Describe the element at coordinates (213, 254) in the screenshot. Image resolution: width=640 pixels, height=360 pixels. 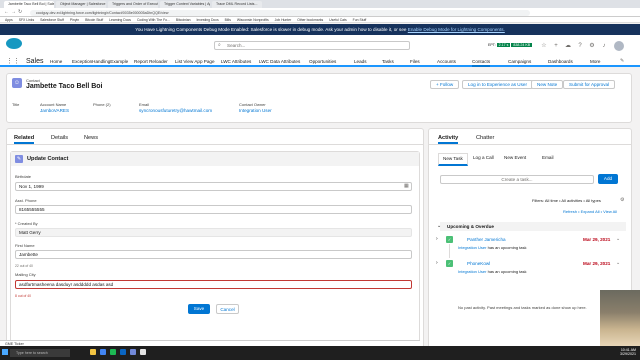
I see `first-name-input: Jambette` at that location.